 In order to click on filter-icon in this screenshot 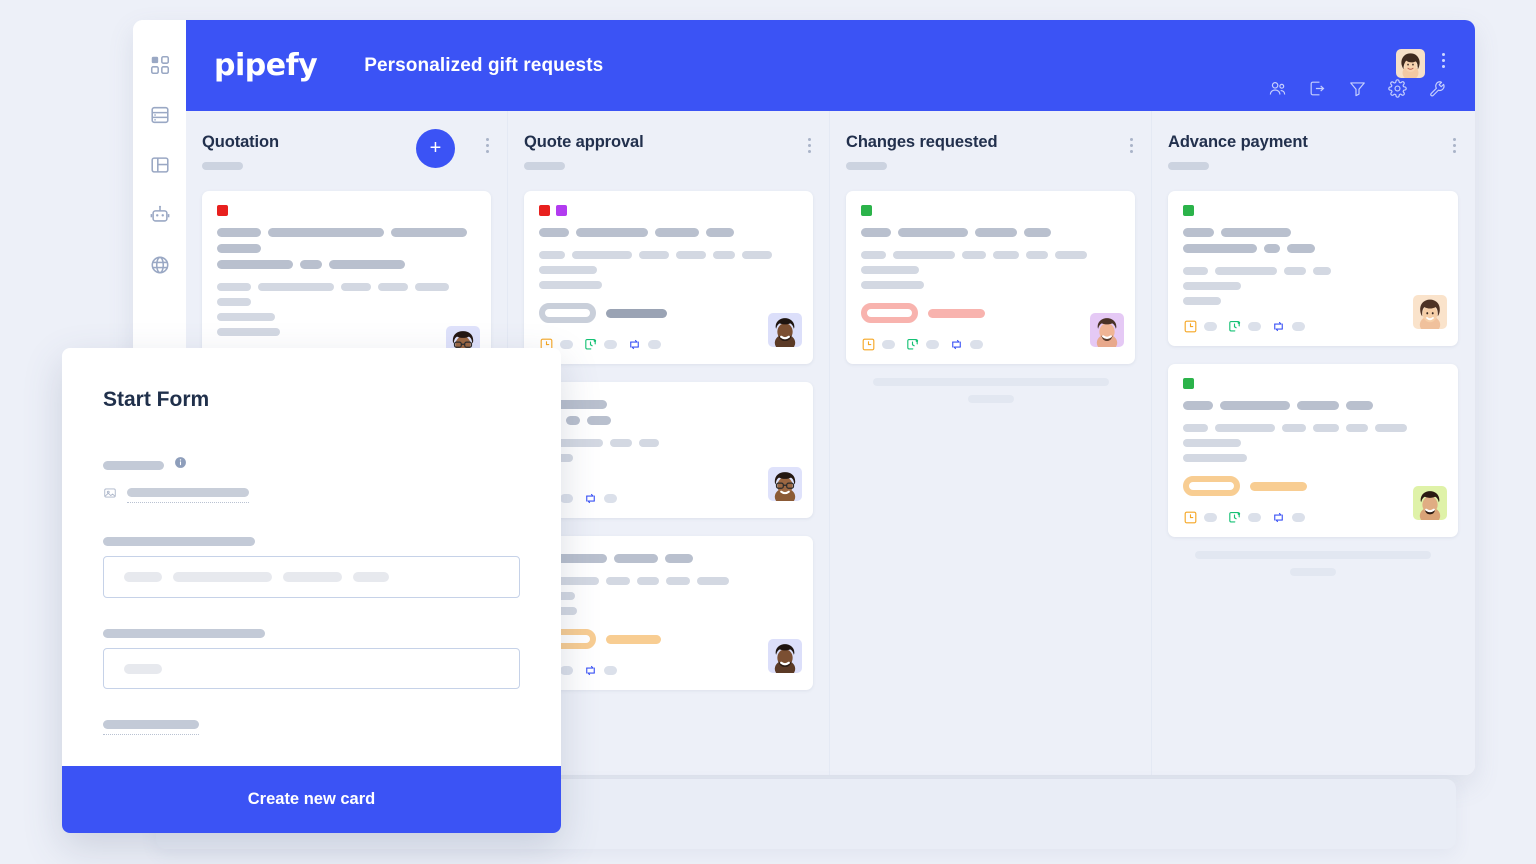, I will do `click(1357, 88)`.